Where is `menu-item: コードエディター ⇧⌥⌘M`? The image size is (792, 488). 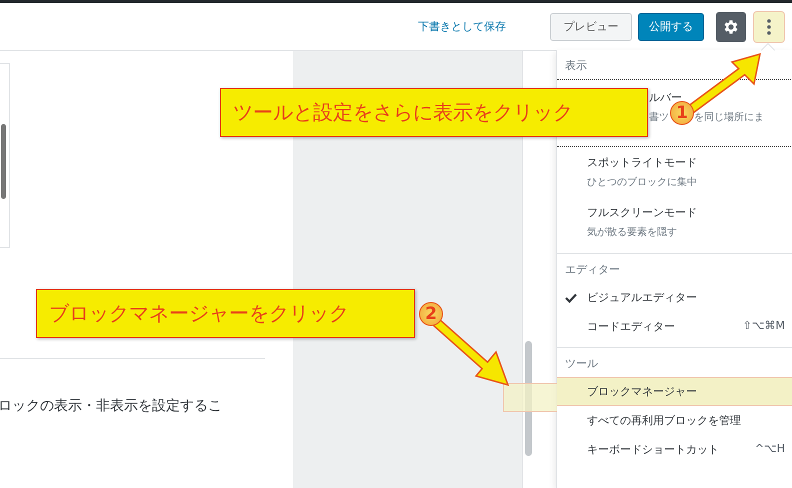 menu-item: コードエディター ⇧⌥⌘M is located at coordinates (674, 326).